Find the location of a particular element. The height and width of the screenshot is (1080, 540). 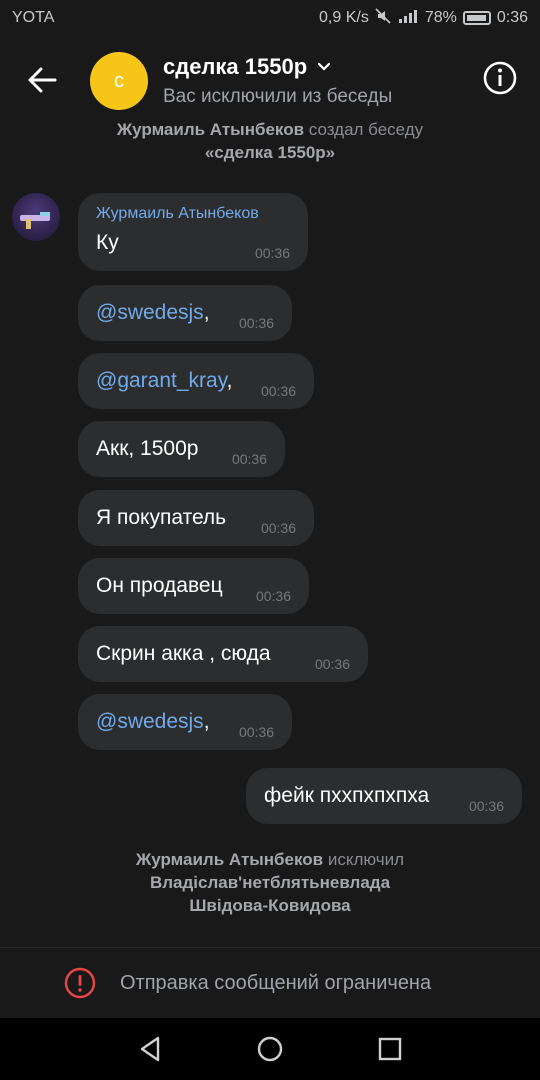

message-bubble: Он продавец 00:36 is located at coordinates (193, 586).